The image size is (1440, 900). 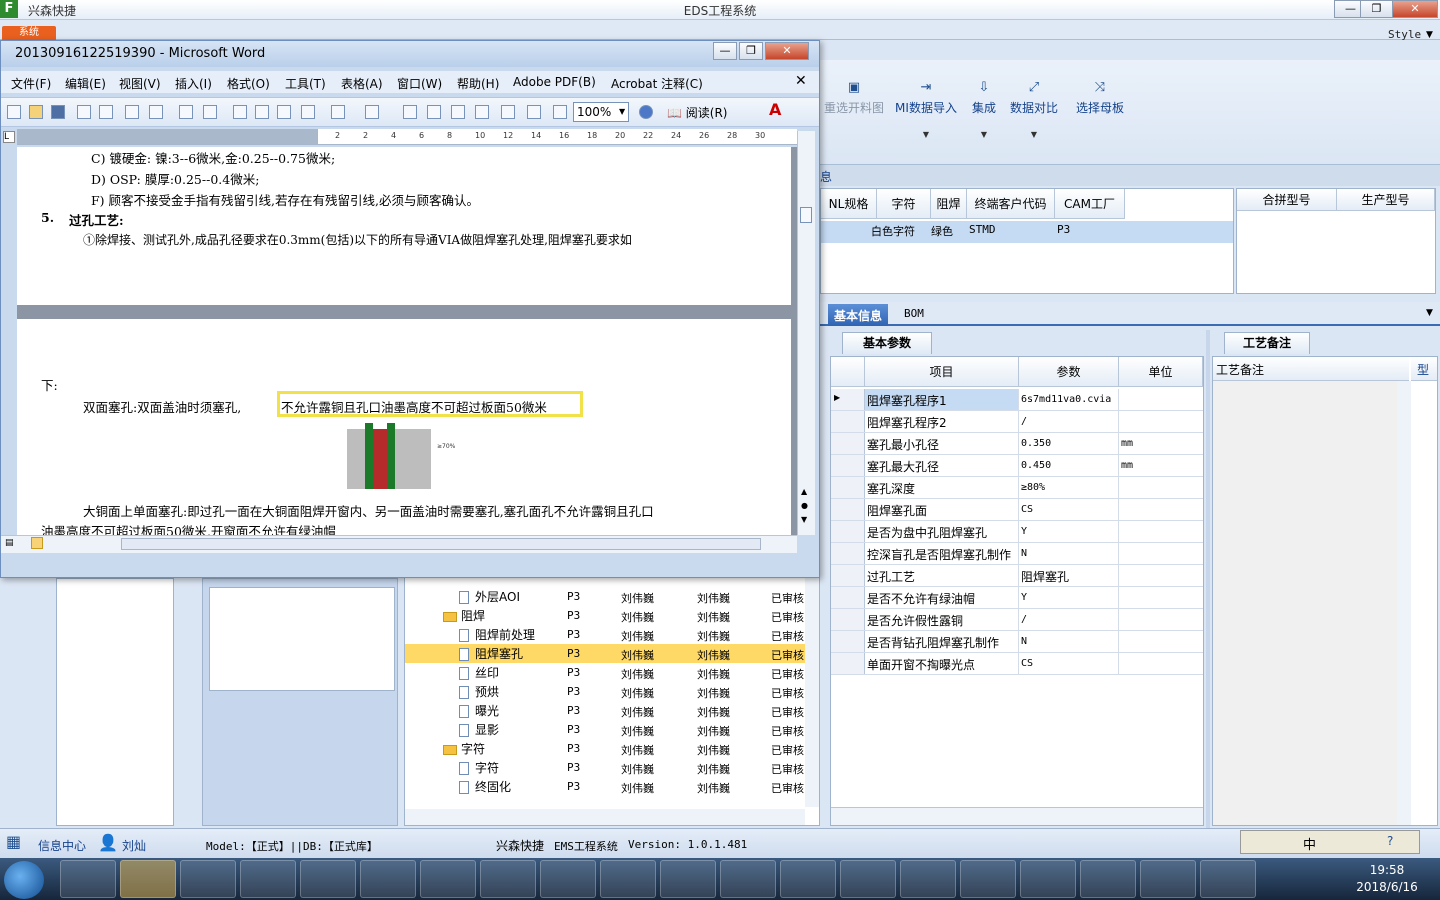 I want to click on tree-vscroll, so click(x=812, y=689).